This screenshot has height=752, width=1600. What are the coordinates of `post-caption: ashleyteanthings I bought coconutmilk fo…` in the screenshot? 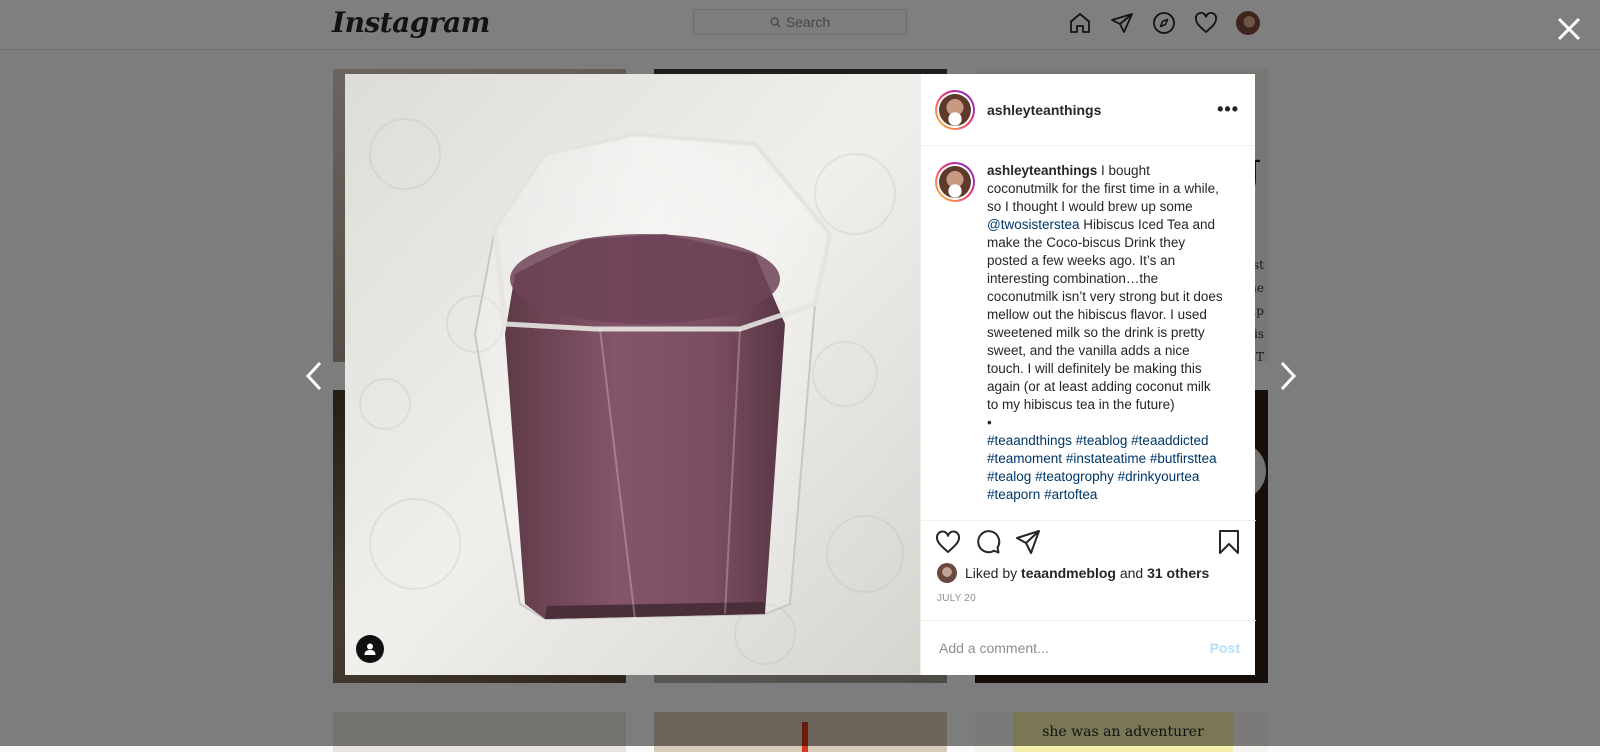 It's located at (1088, 333).